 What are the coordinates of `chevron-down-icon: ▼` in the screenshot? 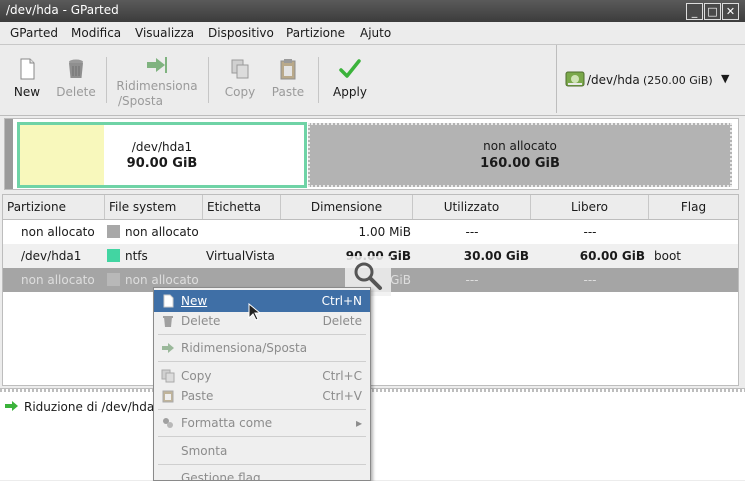 It's located at (725, 78).